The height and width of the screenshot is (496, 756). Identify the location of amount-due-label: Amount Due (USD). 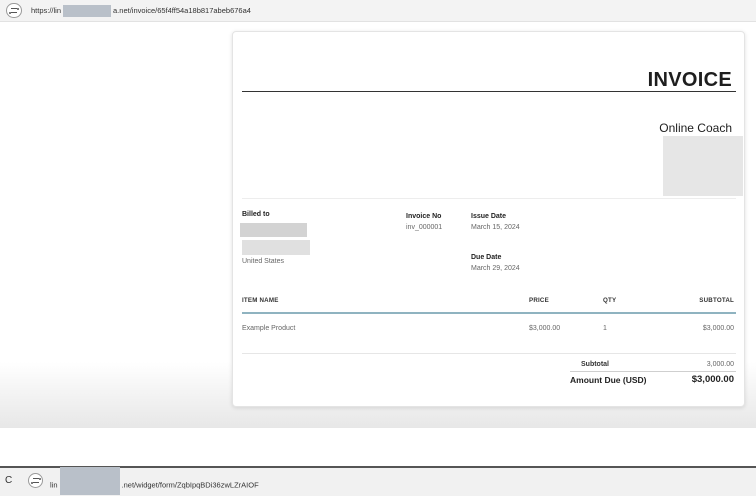
(608, 380).